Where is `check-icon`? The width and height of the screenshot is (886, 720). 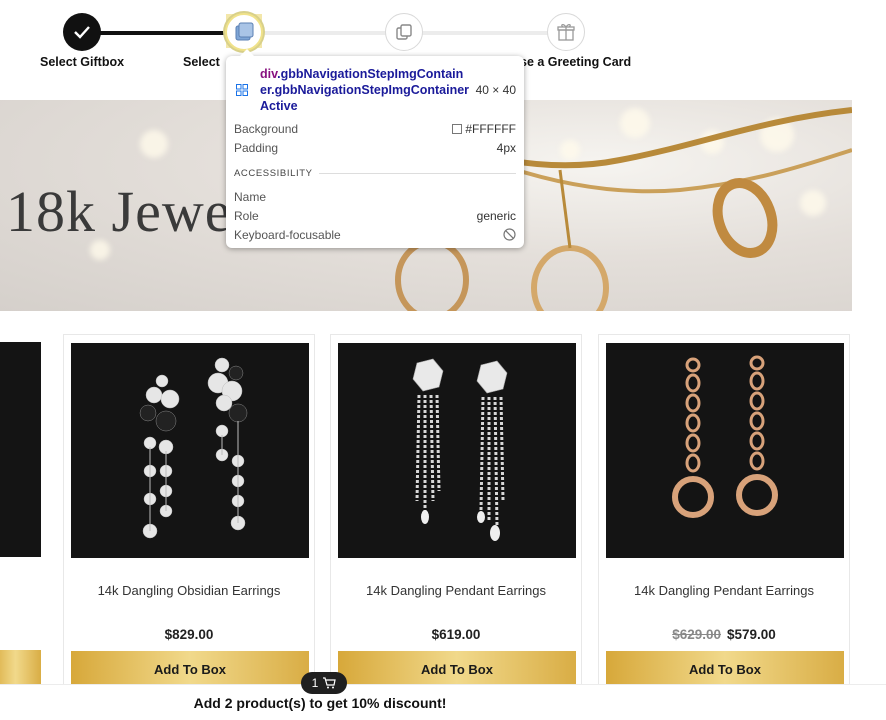
check-icon is located at coordinates (82, 32).